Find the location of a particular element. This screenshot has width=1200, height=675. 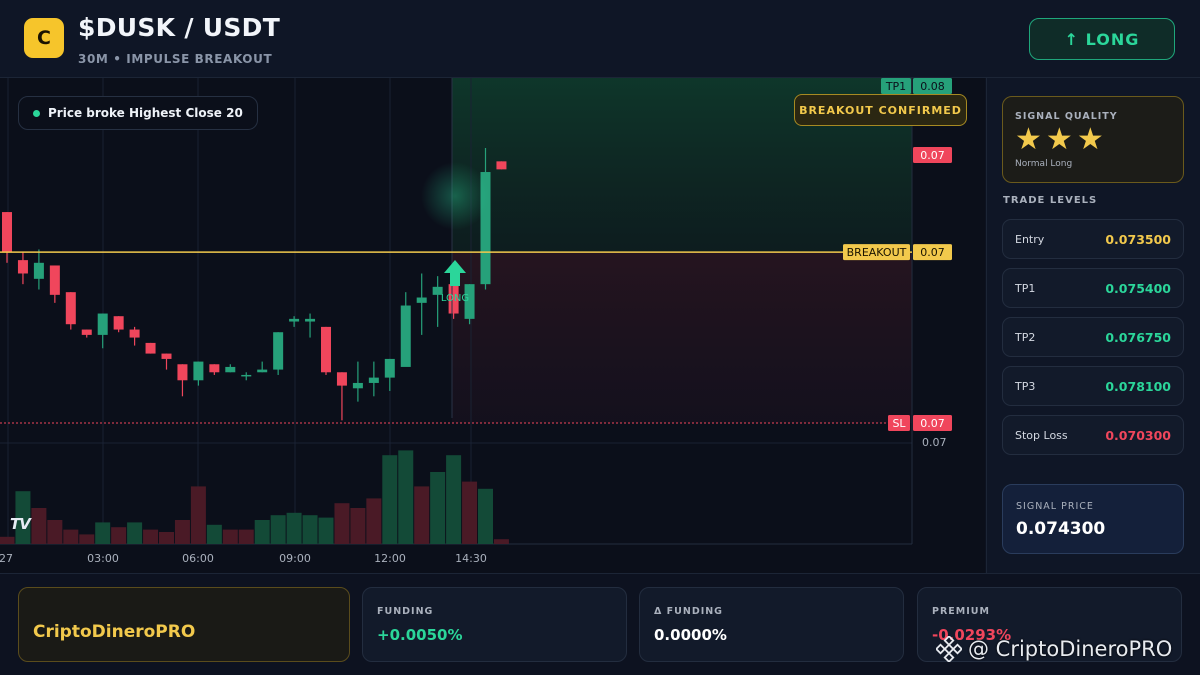

tradingview-logo: TV is located at coordinates (20, 524).